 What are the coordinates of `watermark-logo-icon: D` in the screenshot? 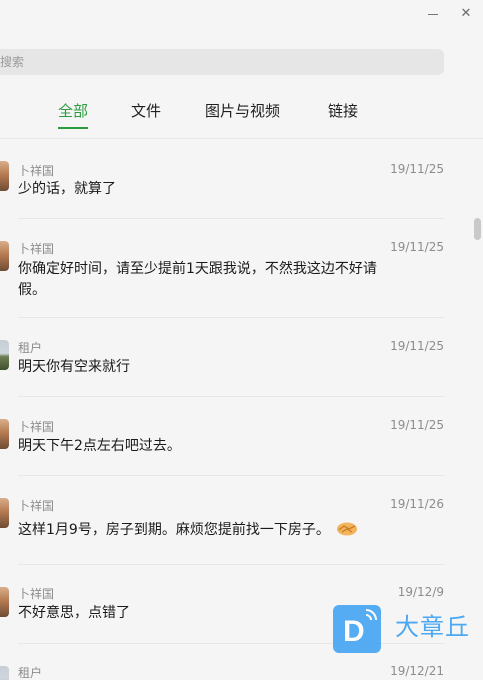 It's located at (357, 629).